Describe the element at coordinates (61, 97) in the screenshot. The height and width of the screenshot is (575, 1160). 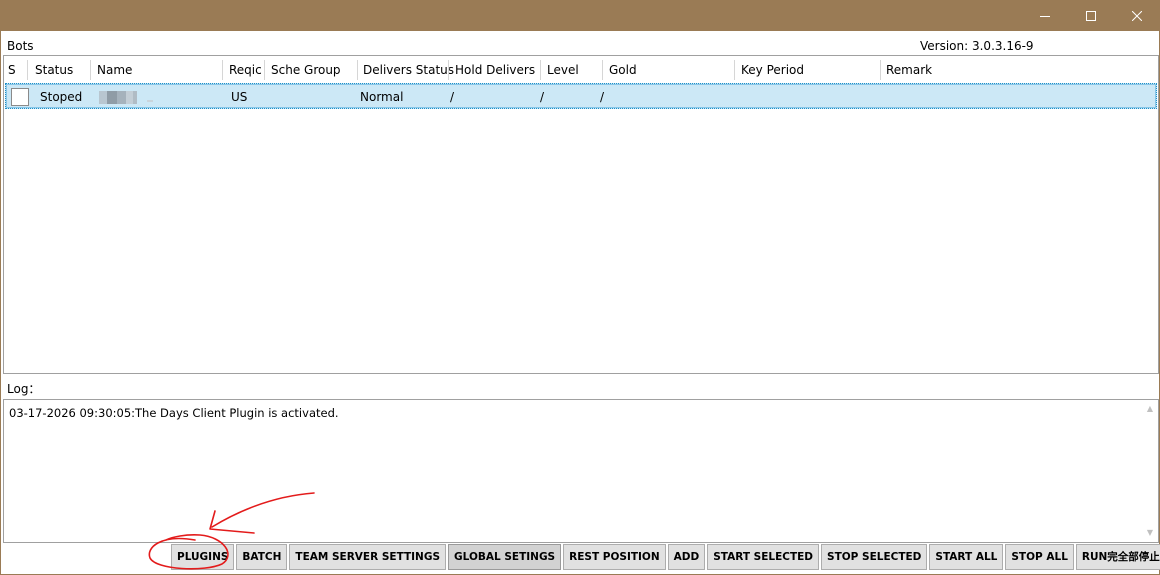
I see `row-status: Stoped` at that location.